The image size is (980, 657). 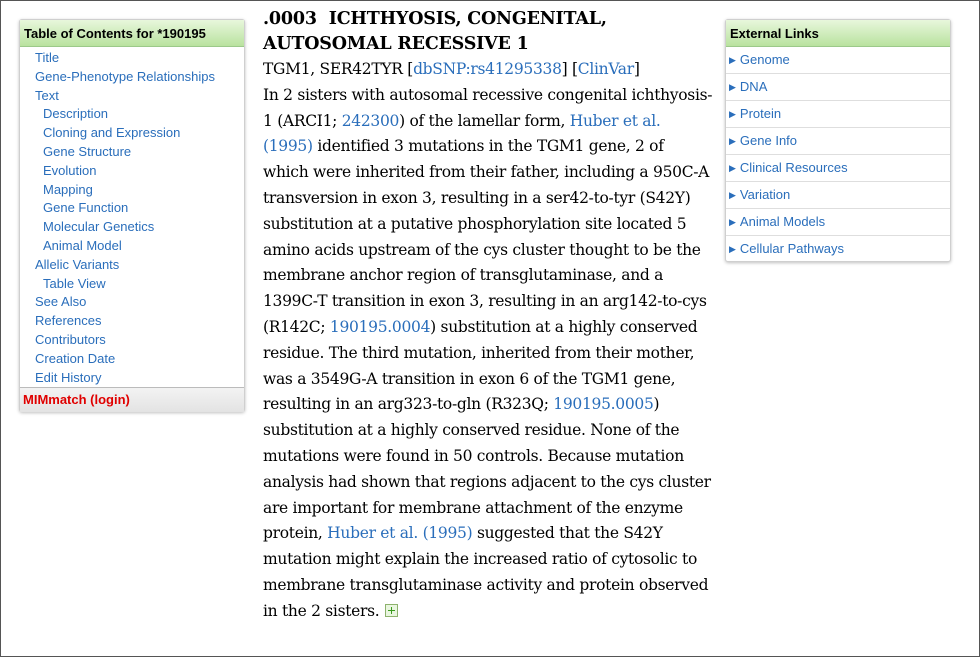 What do you see at coordinates (396, 44) in the screenshot?
I see `variant-title-line2: AUTOSOMAL RECESSIVE 1` at bounding box center [396, 44].